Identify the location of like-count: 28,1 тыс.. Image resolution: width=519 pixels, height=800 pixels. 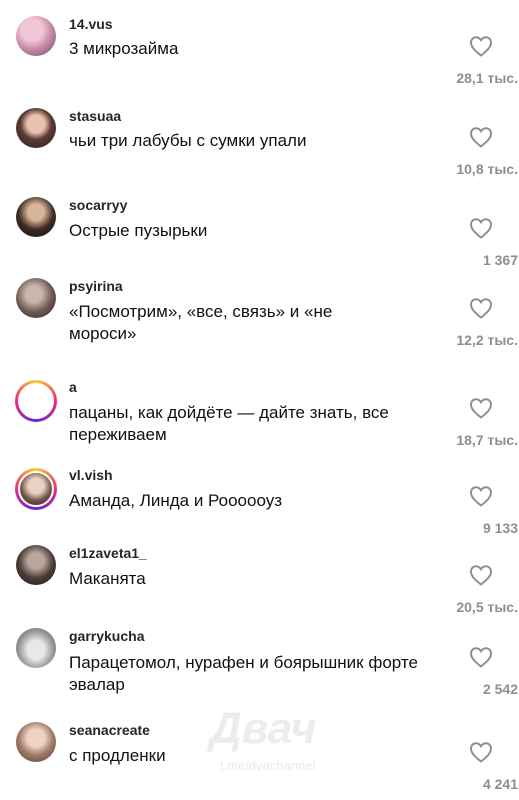
(487, 78).